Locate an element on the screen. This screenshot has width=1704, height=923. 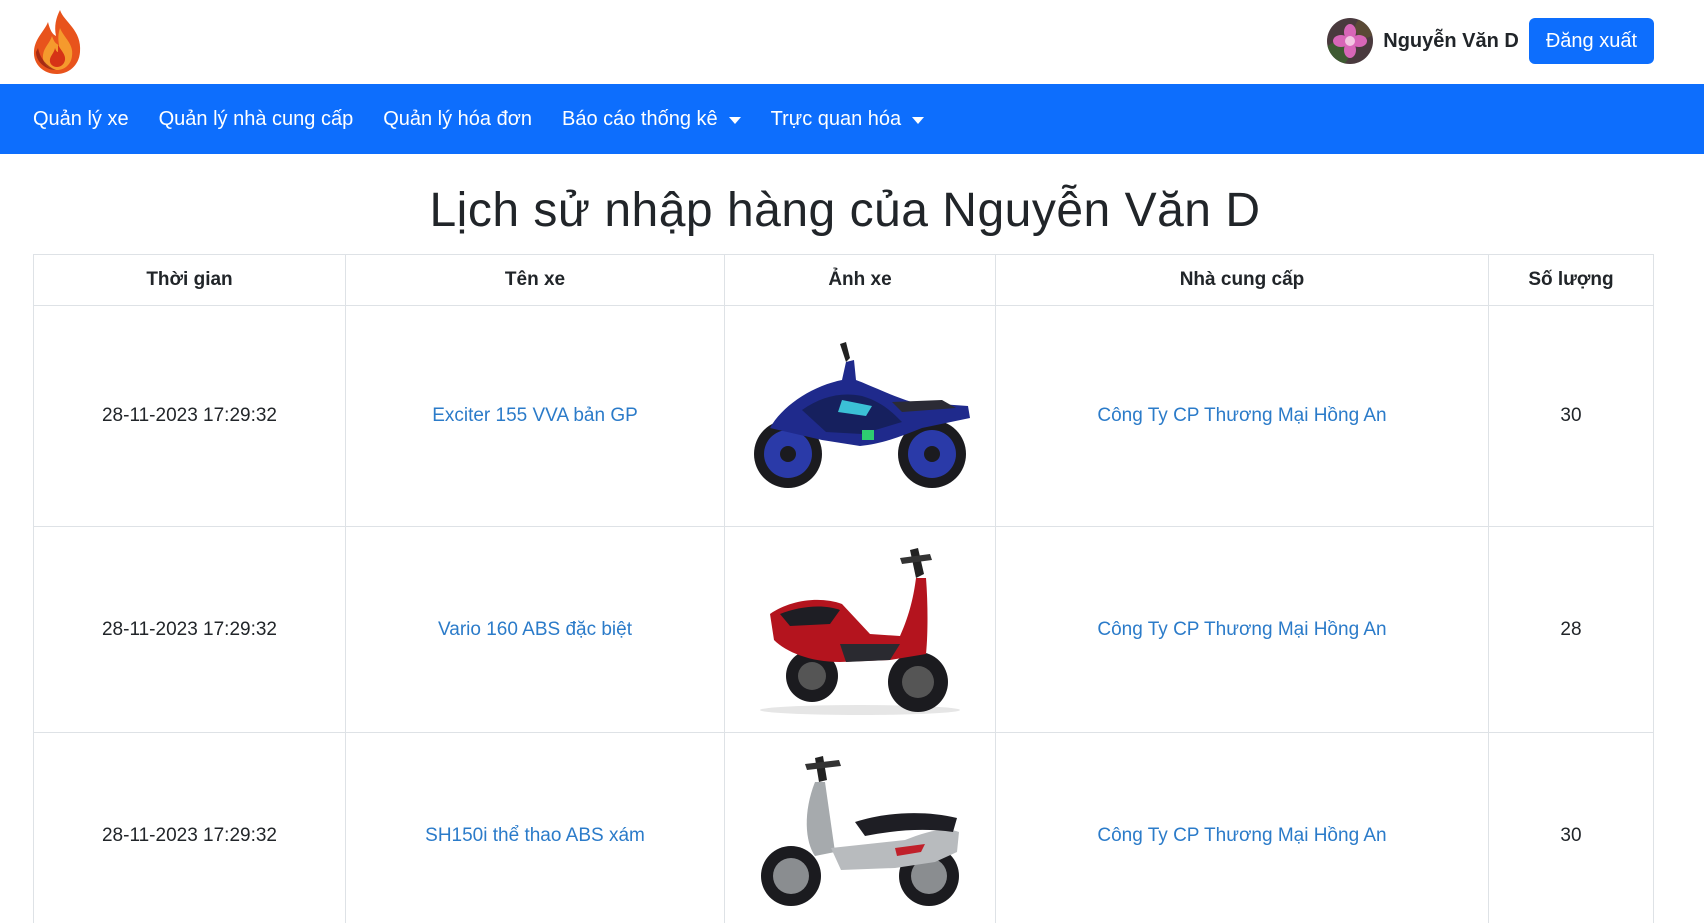
bike-name-link: Exciter 155 VVA bản GP is located at coordinates (535, 415).